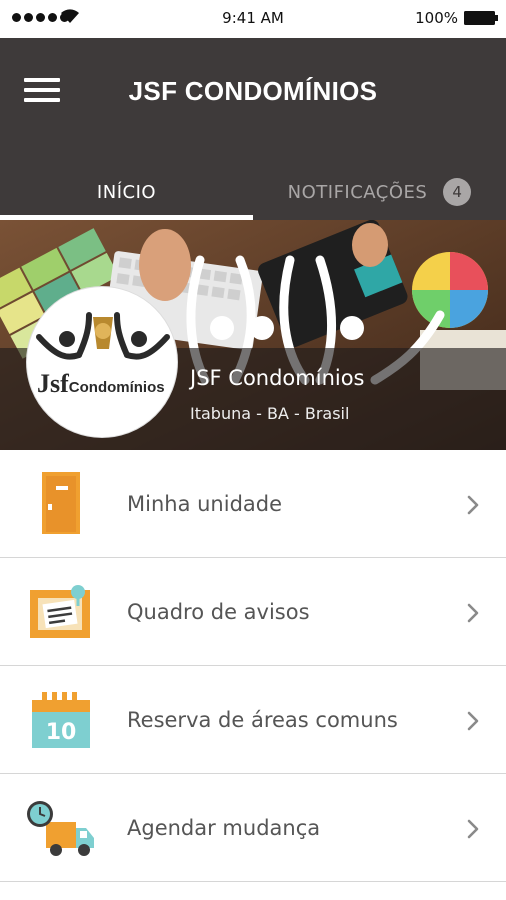 This screenshot has height=900, width=506. What do you see at coordinates (253, 19) in the screenshot?
I see `status-bar: 9:41 AM 100%` at bounding box center [253, 19].